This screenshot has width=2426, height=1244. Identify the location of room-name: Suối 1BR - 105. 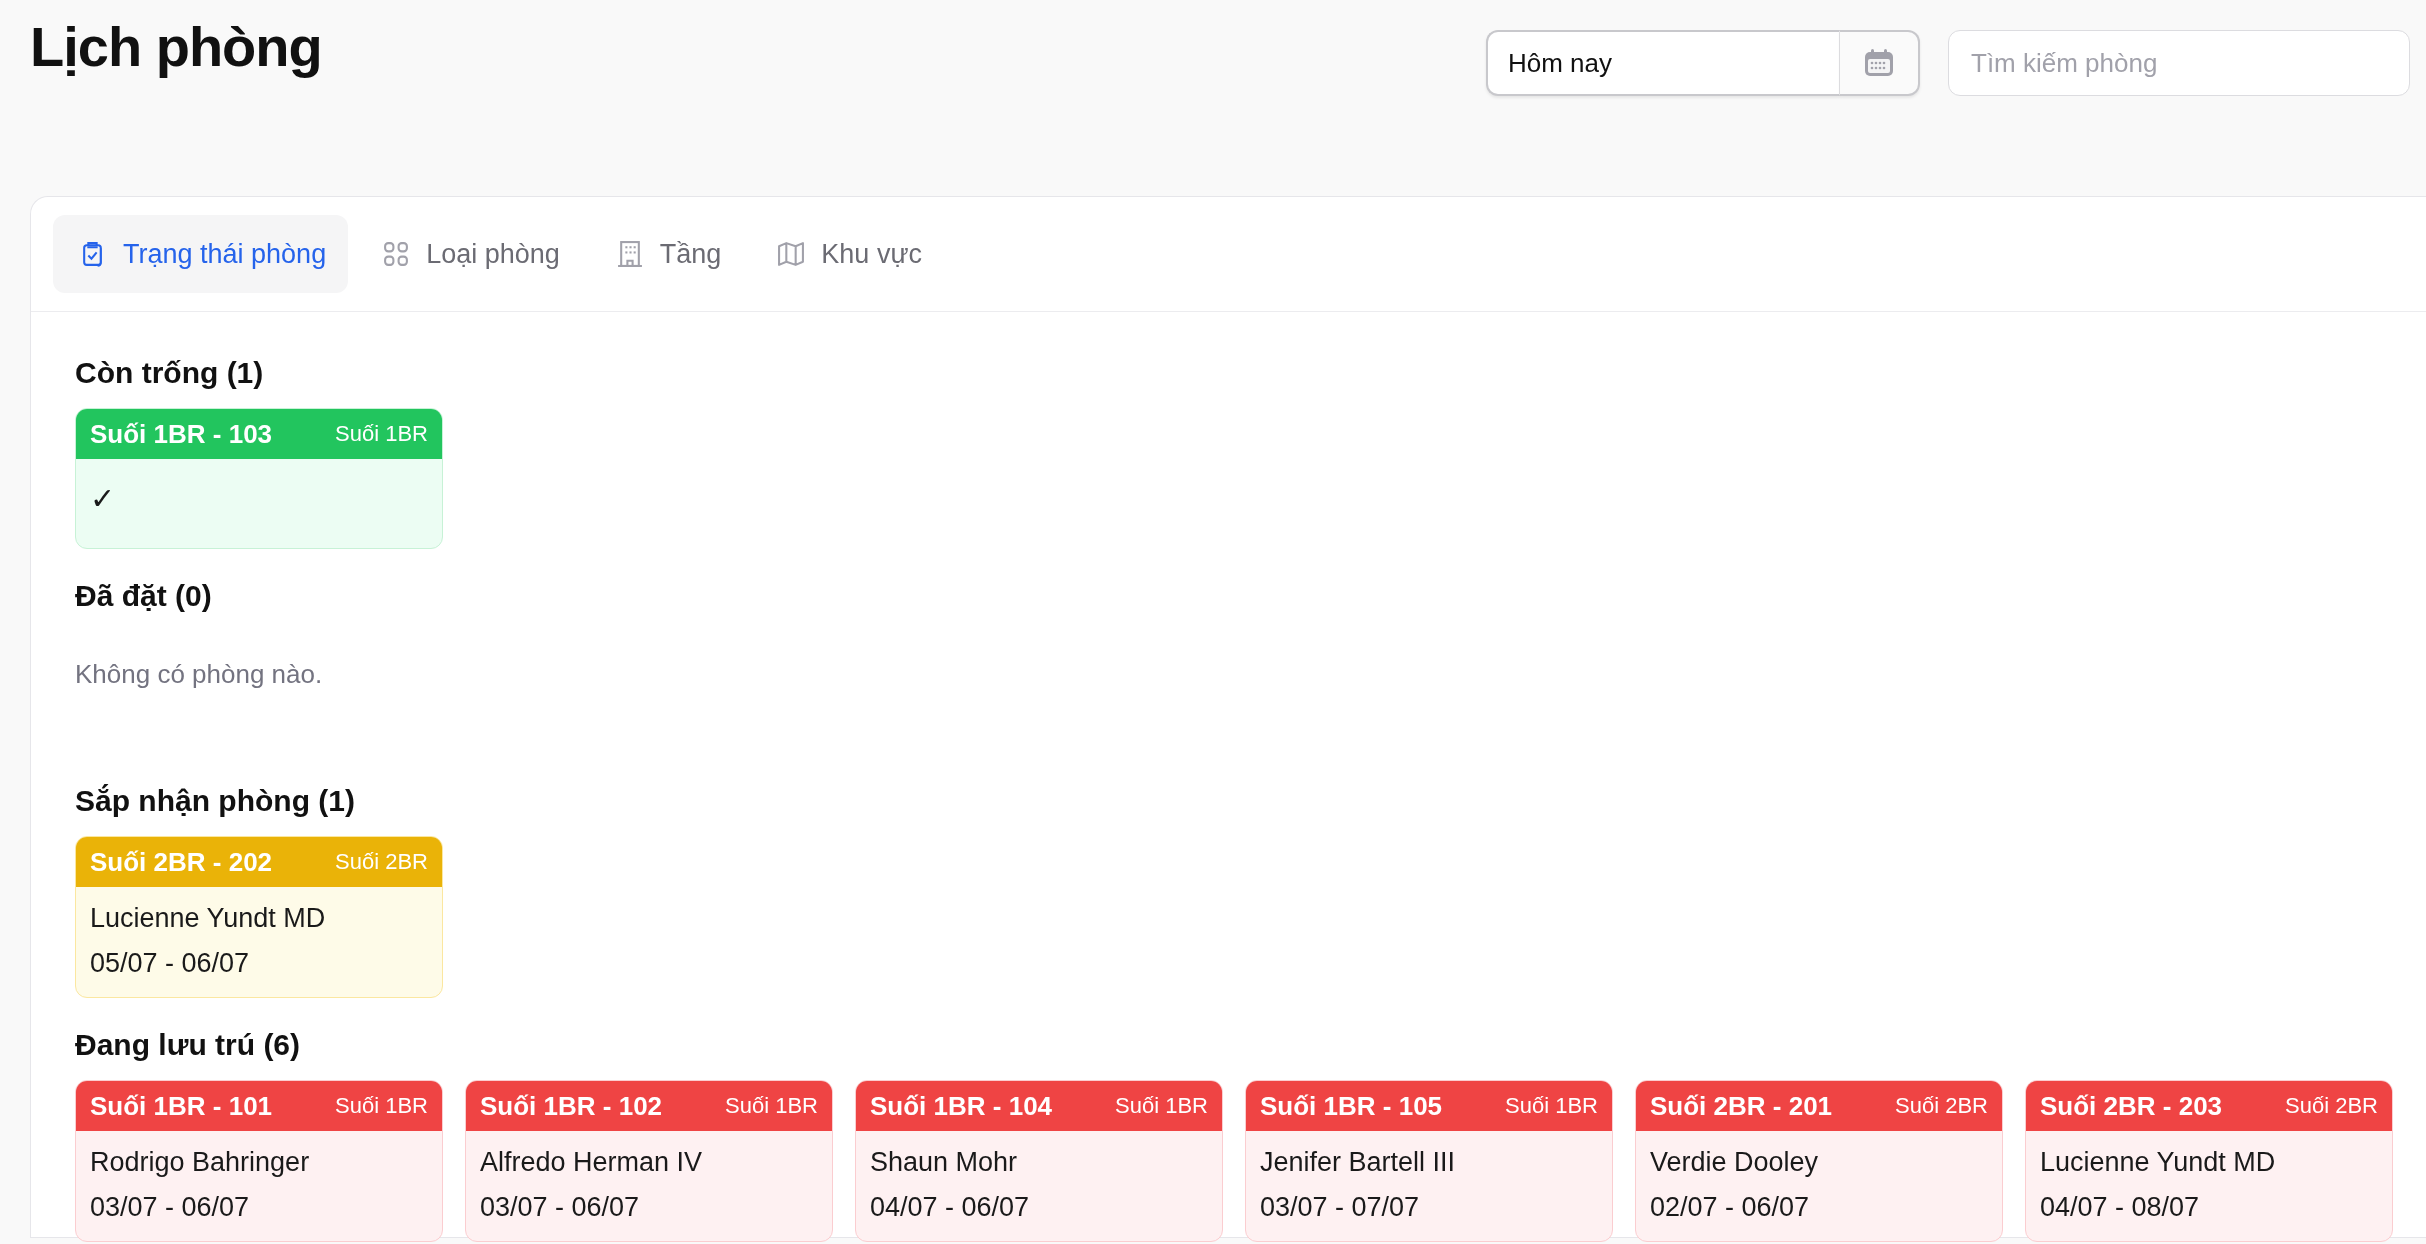
(1351, 1106).